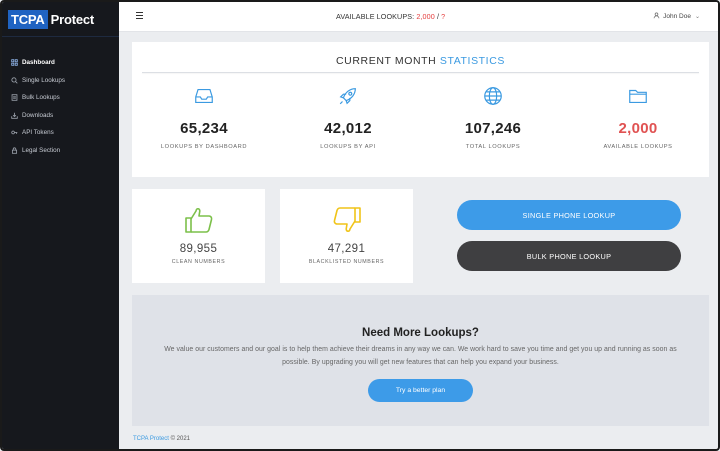  I want to click on stat-lookups-by-api: 42,012 LOOKUPS BY API, so click(348, 117).